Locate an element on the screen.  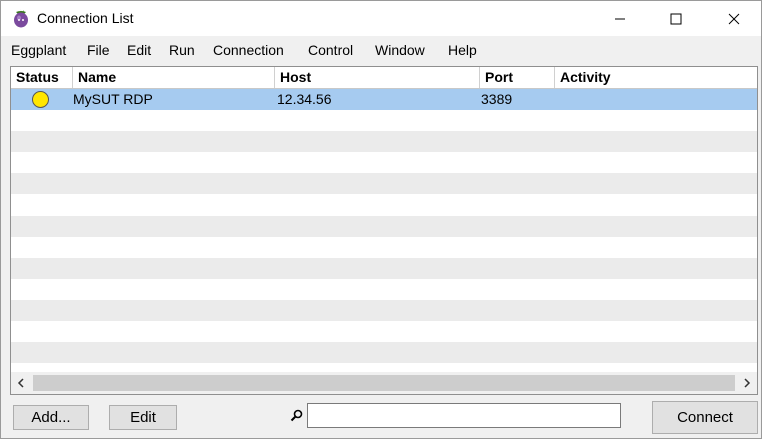
horizontal-scrollbar is located at coordinates (384, 383).